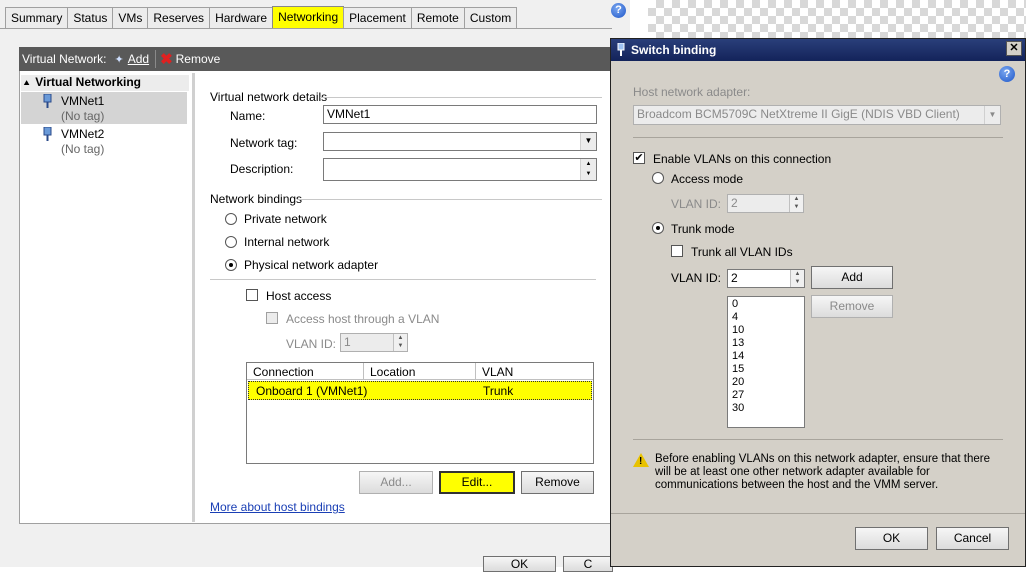 Image resolution: width=1026 pixels, height=572 pixels. I want to click on remove-network-button: Remove, so click(198, 59).